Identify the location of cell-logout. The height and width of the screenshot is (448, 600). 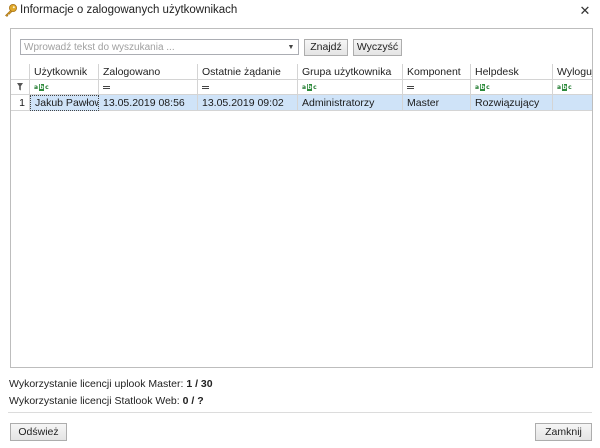
(572, 103).